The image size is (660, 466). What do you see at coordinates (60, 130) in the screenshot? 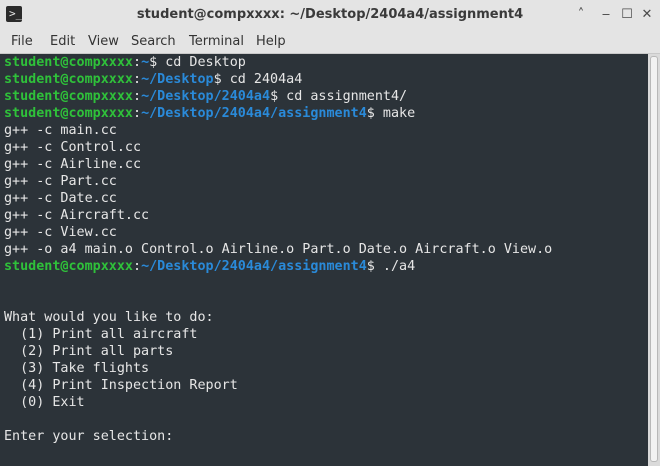
I see `output-line: g++ -c main.cc` at bounding box center [60, 130].